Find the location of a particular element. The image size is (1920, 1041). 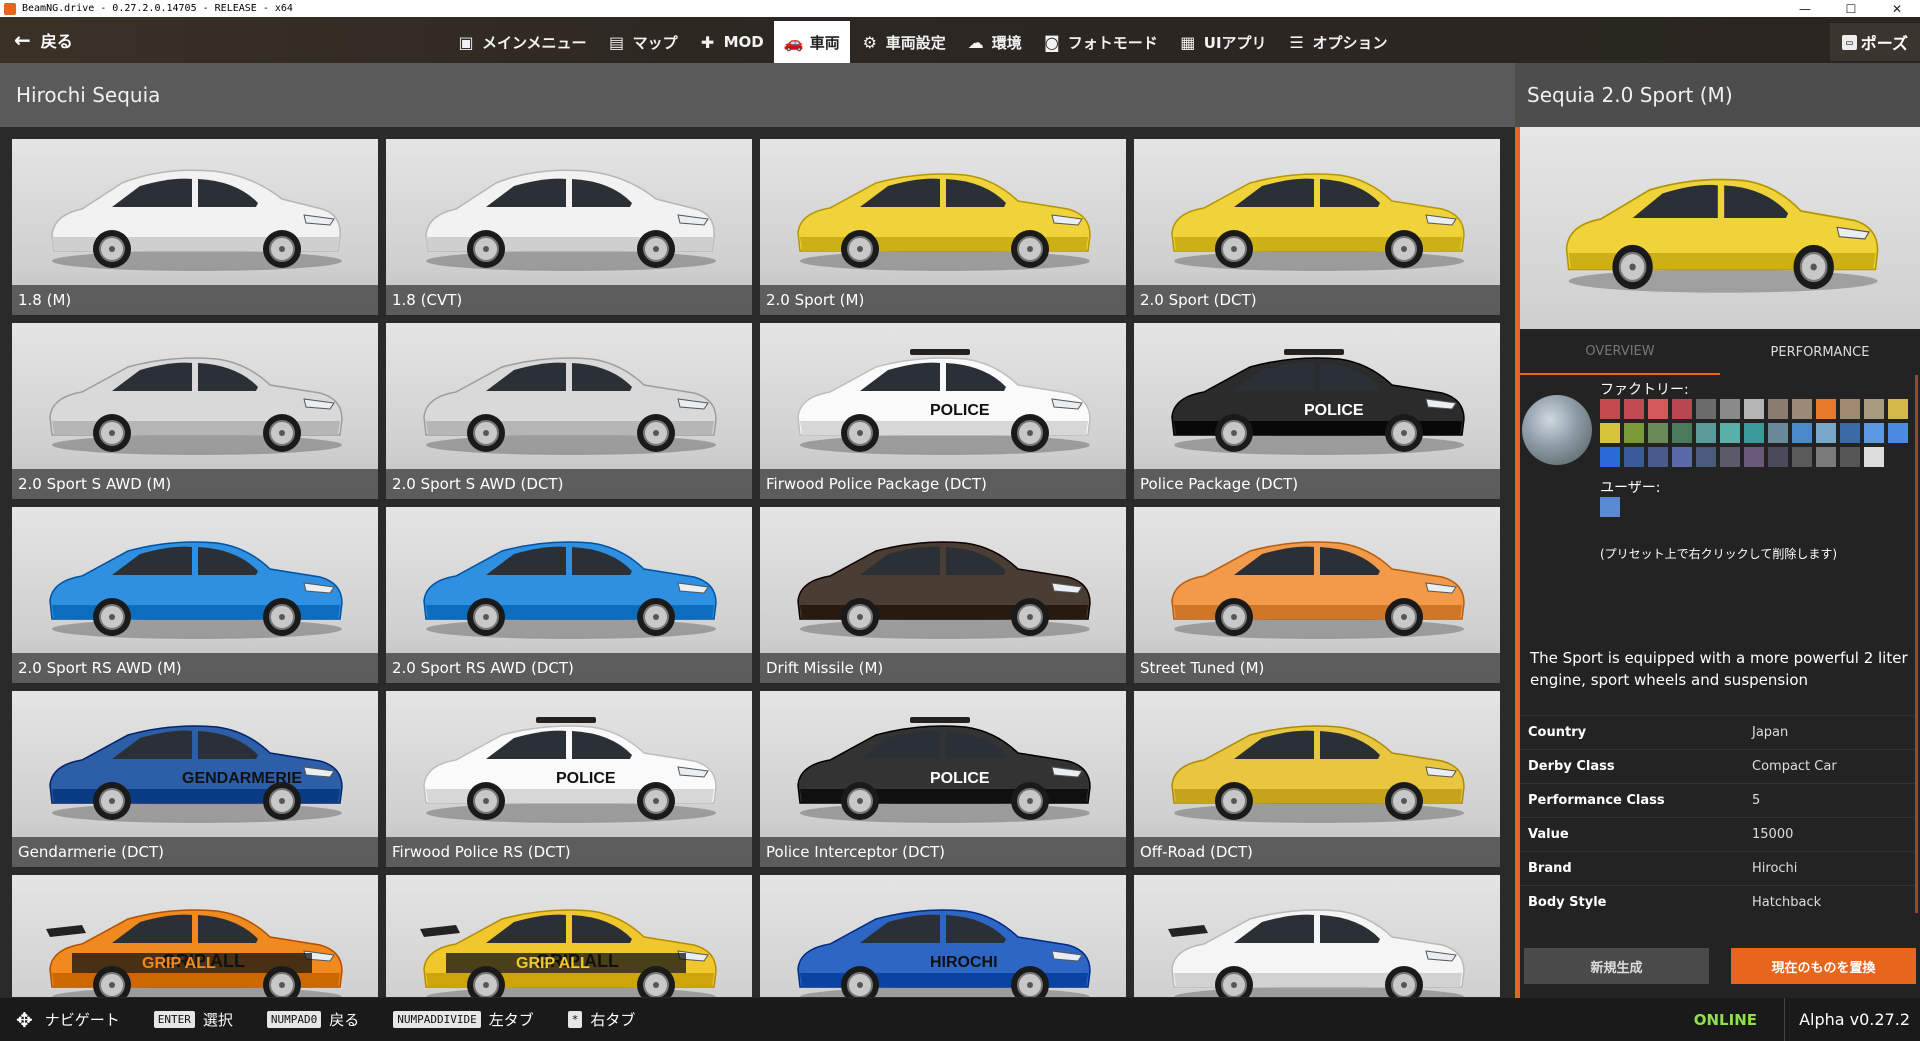

config-card: 2.0 Sport (DCT) is located at coordinates (1317, 227).